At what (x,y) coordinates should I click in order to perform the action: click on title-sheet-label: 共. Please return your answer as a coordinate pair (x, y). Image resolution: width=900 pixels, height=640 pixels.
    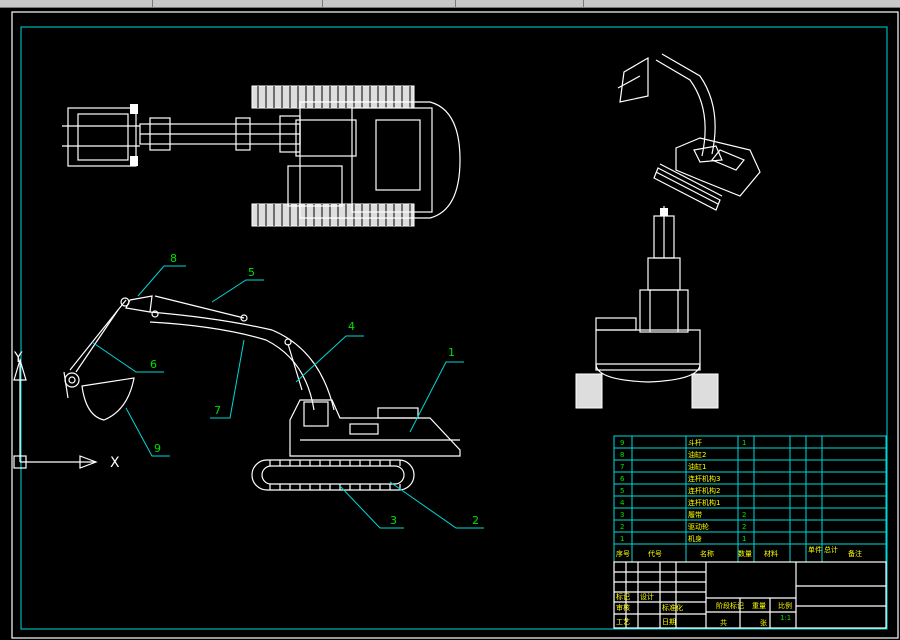
    Looking at the image, I should click on (723, 622).